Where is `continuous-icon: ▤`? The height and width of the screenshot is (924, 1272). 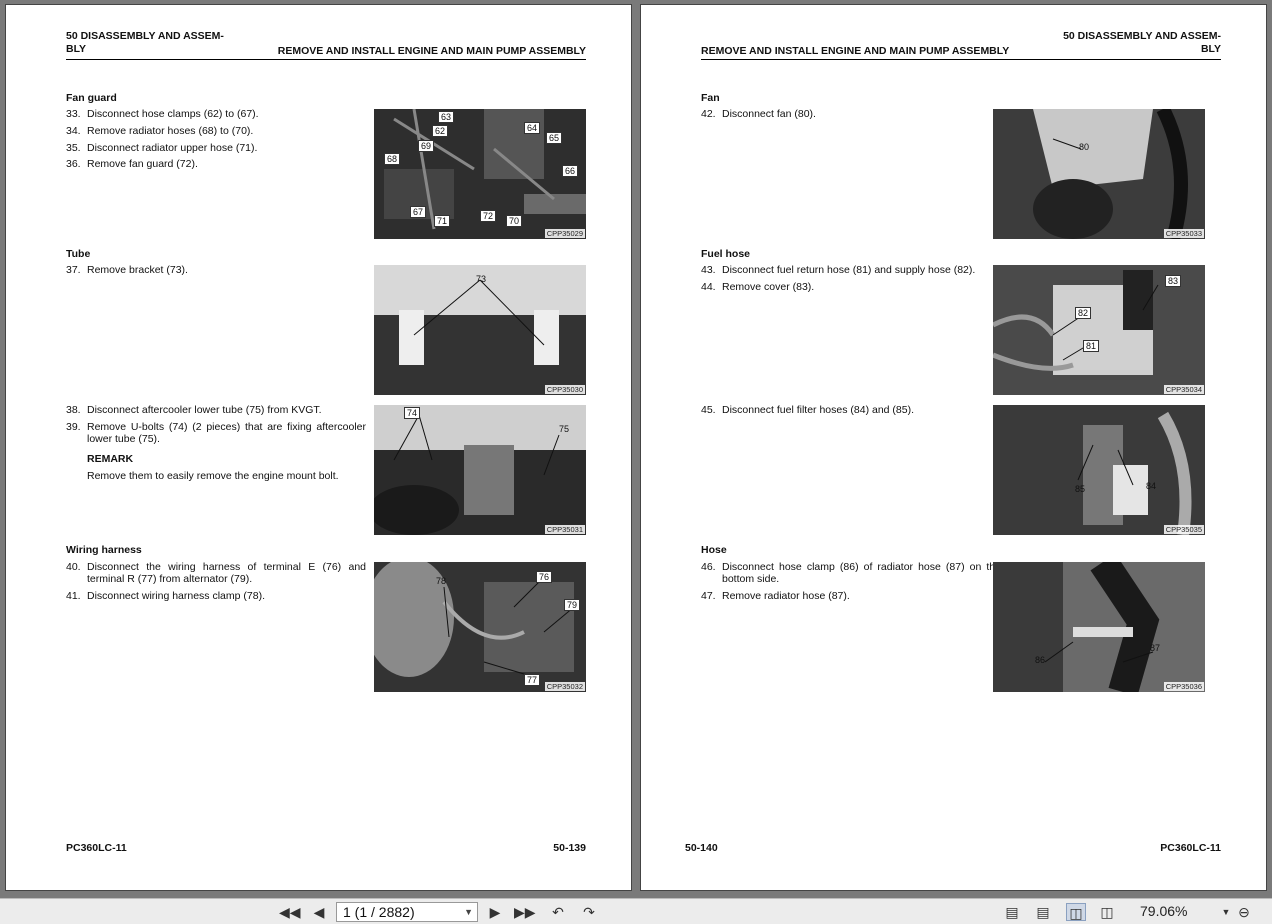
continuous-icon: ▤ is located at coordinates (1043, 912).